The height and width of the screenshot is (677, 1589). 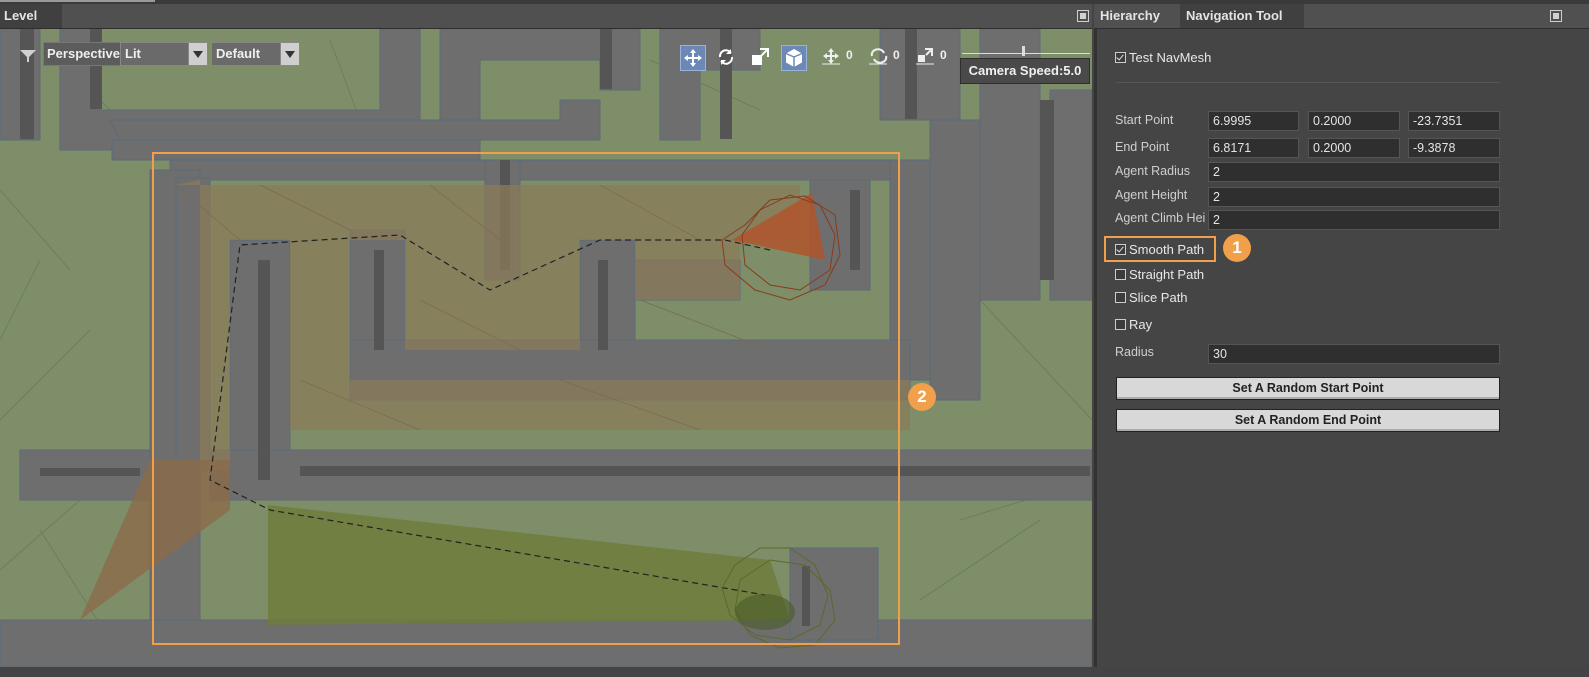 I want to click on ray-checkbox: Ray, so click(x=1133, y=324).